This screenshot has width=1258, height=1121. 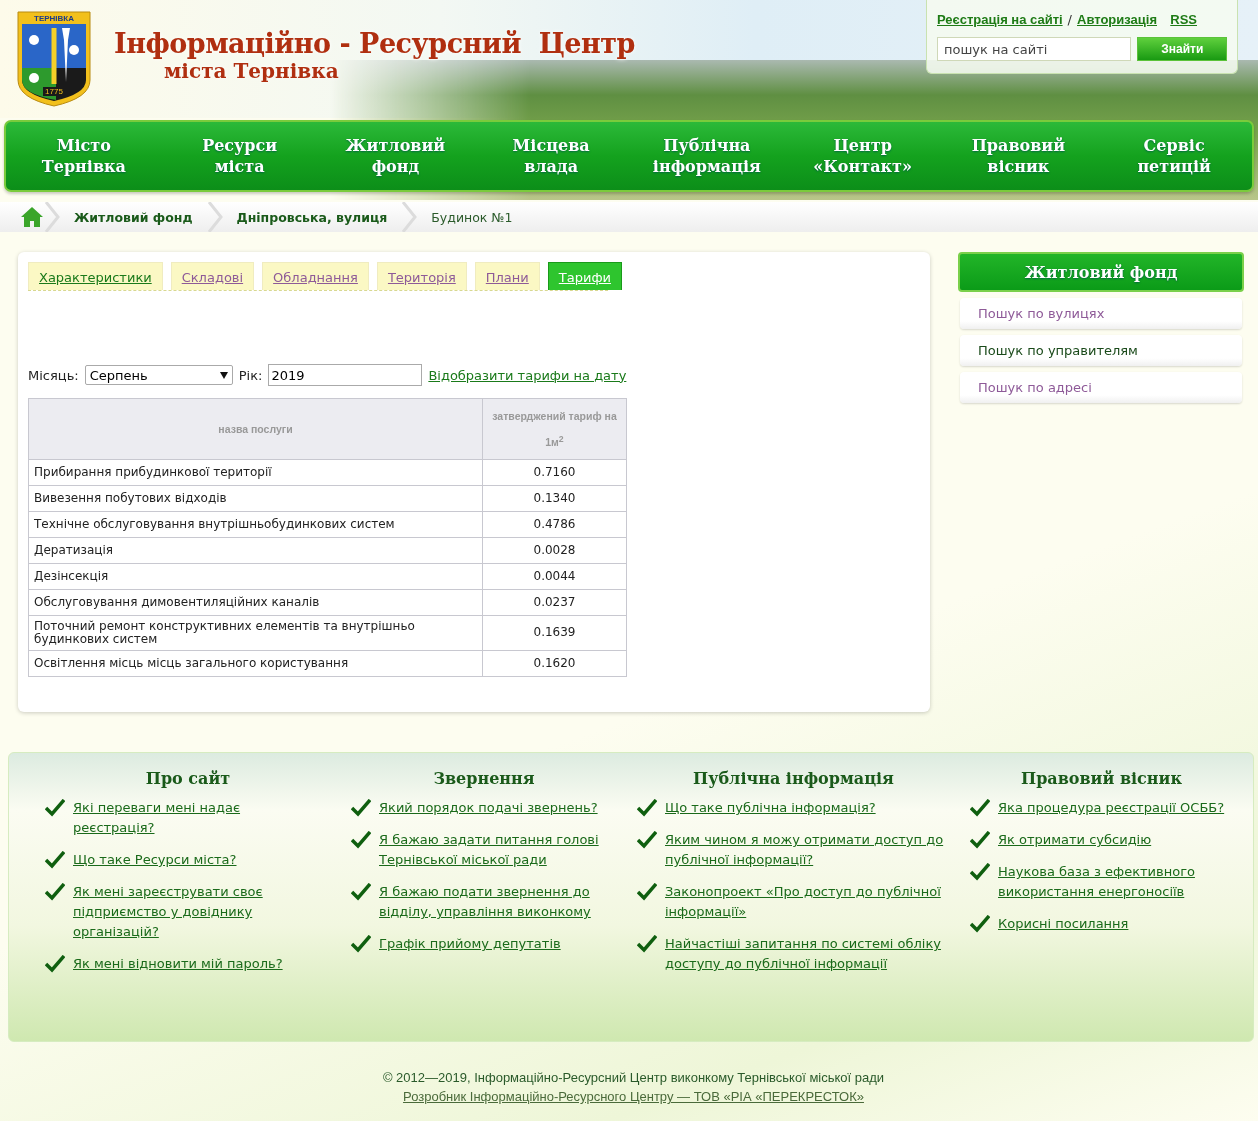 What do you see at coordinates (1111, 808) in the screenshot?
I see `faq-link: Яка процедура реєстрації ОСББ?` at bounding box center [1111, 808].